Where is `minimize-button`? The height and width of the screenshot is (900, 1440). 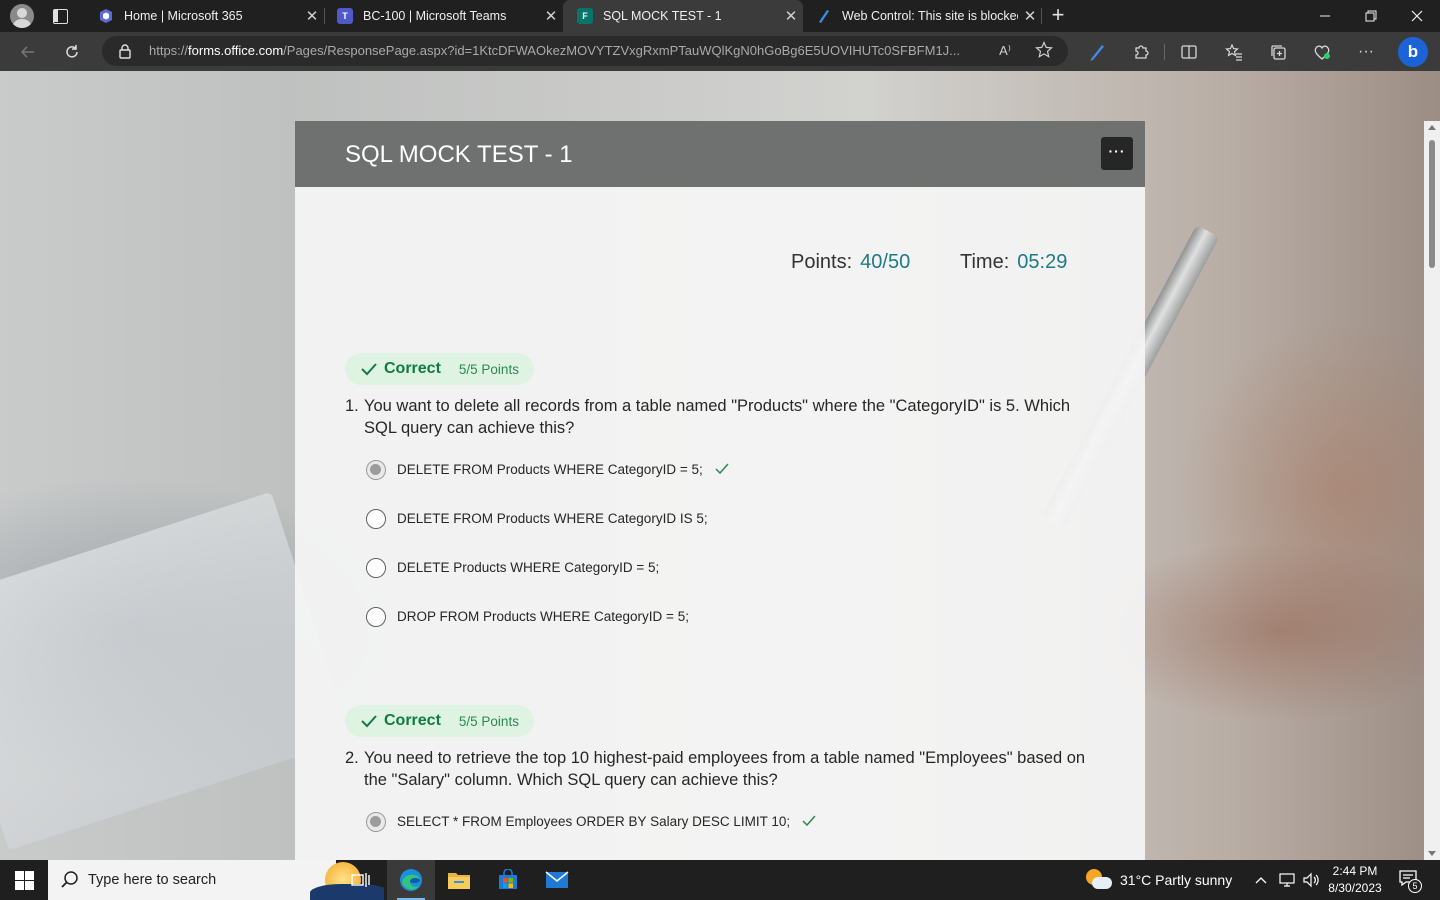
minimize-button is located at coordinates (1325, 16).